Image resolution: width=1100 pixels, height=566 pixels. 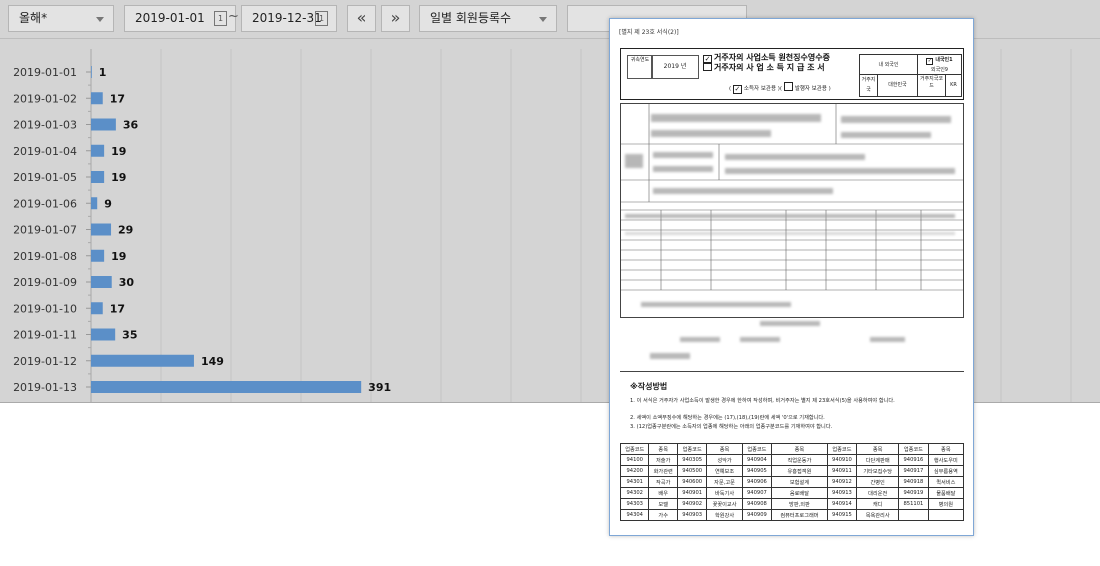 I want to click on table-cell: 940919, so click(x=913, y=493).